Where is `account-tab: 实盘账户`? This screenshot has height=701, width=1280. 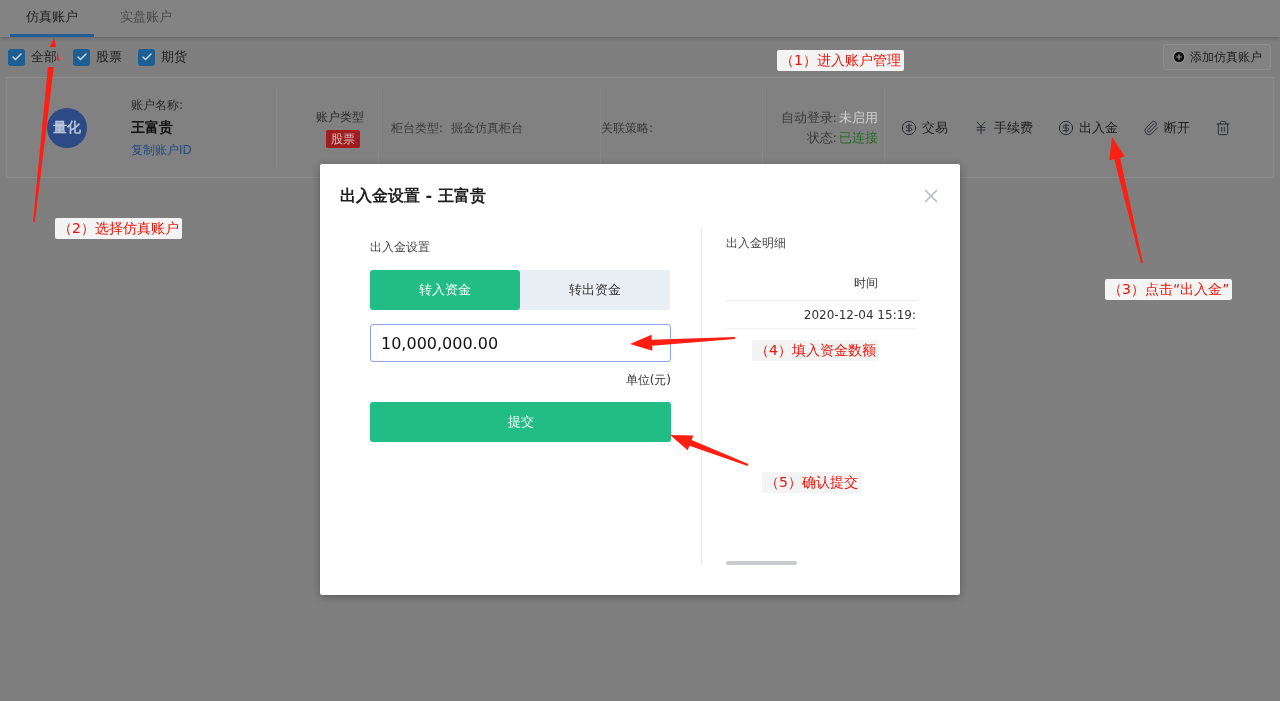 account-tab: 实盘账户 is located at coordinates (146, 18).